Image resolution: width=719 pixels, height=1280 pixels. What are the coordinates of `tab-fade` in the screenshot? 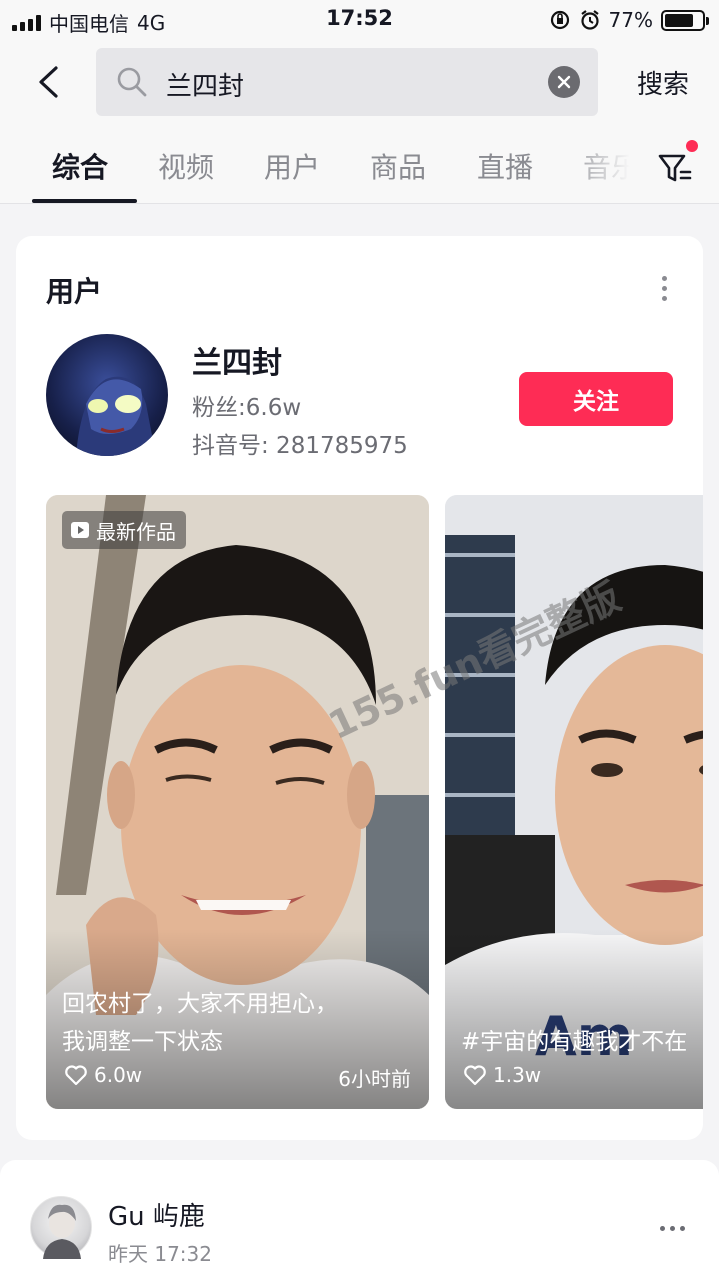 It's located at (610, 165).